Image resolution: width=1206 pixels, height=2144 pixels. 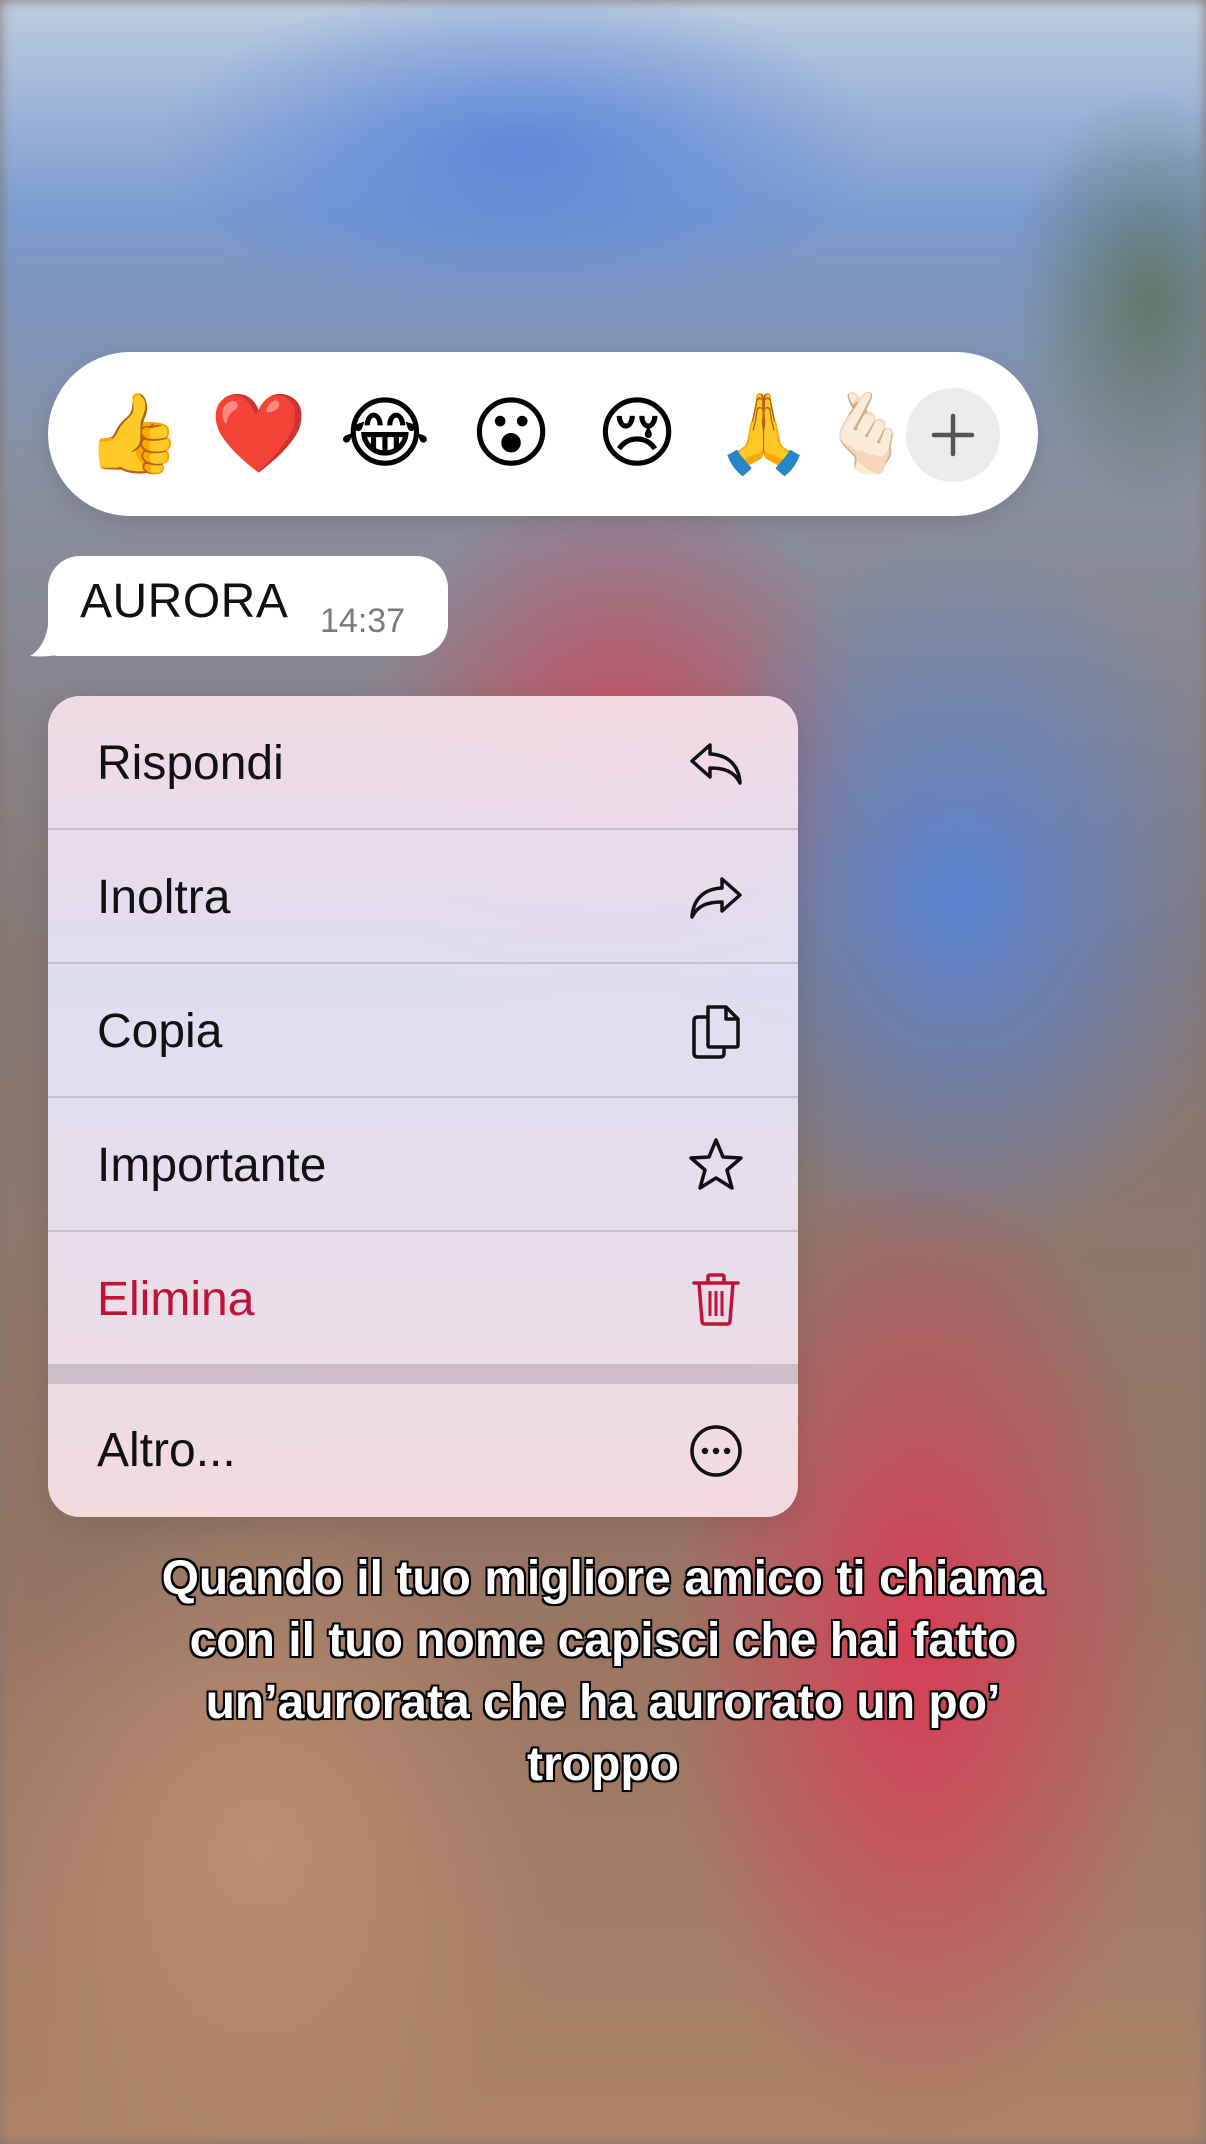 I want to click on menu-item-copy: Copia, so click(x=423, y=1031).